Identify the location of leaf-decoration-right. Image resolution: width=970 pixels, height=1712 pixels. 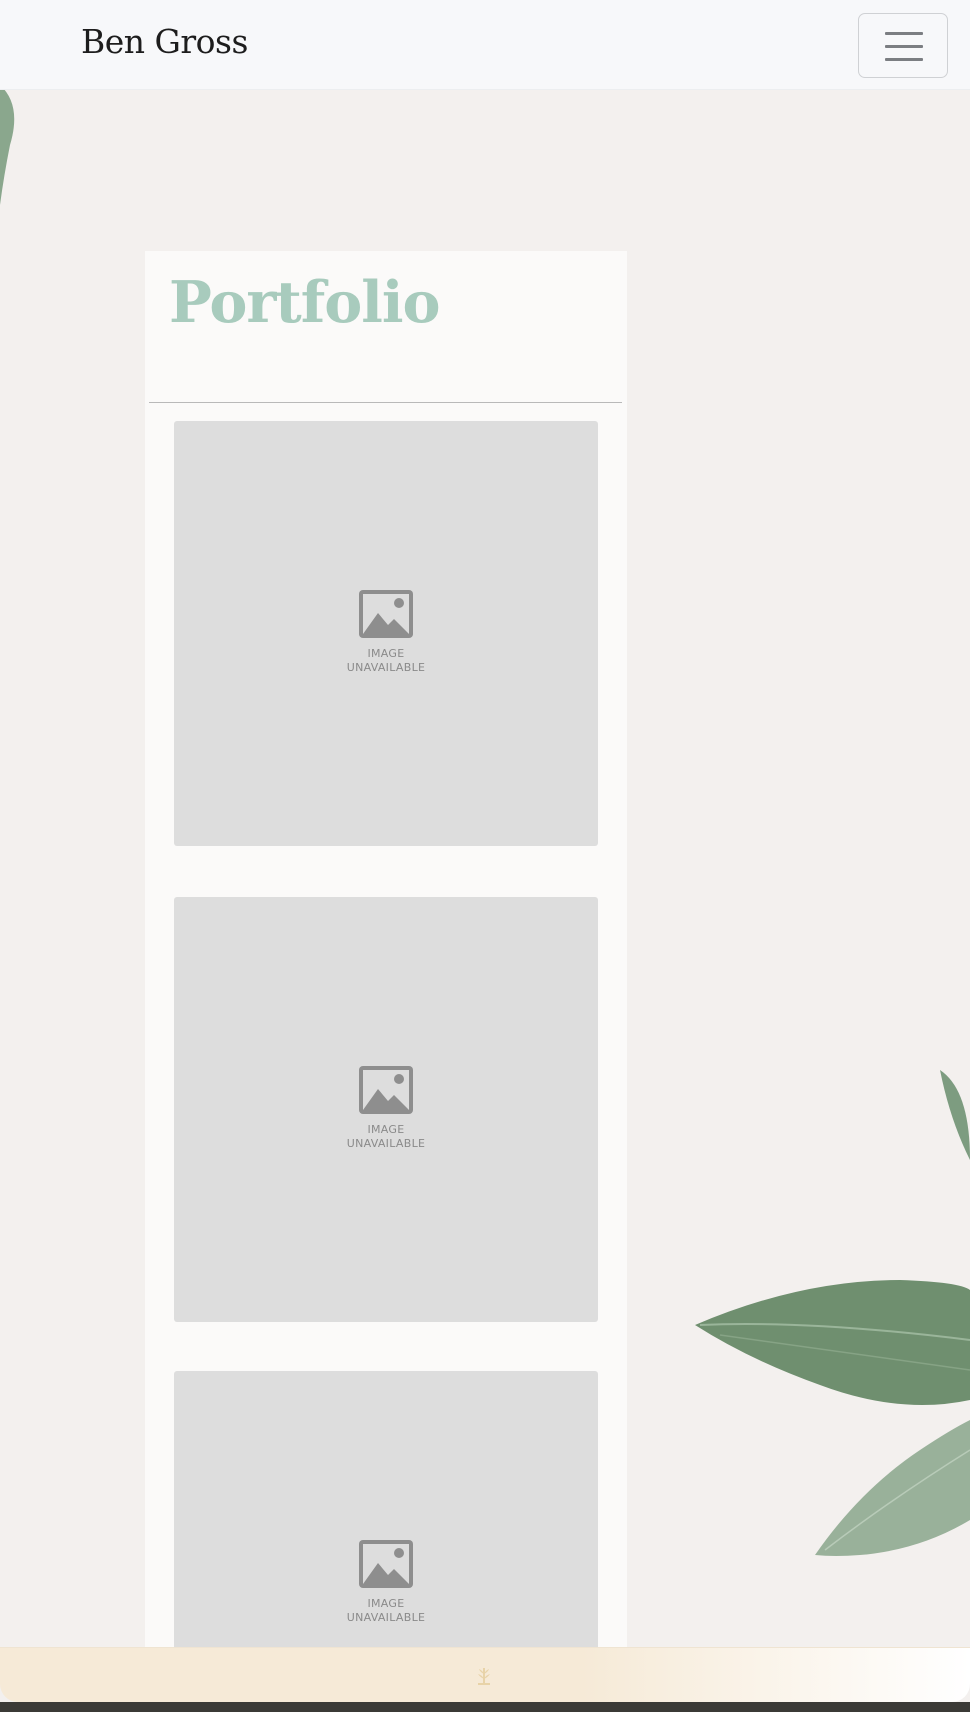
(832, 1313).